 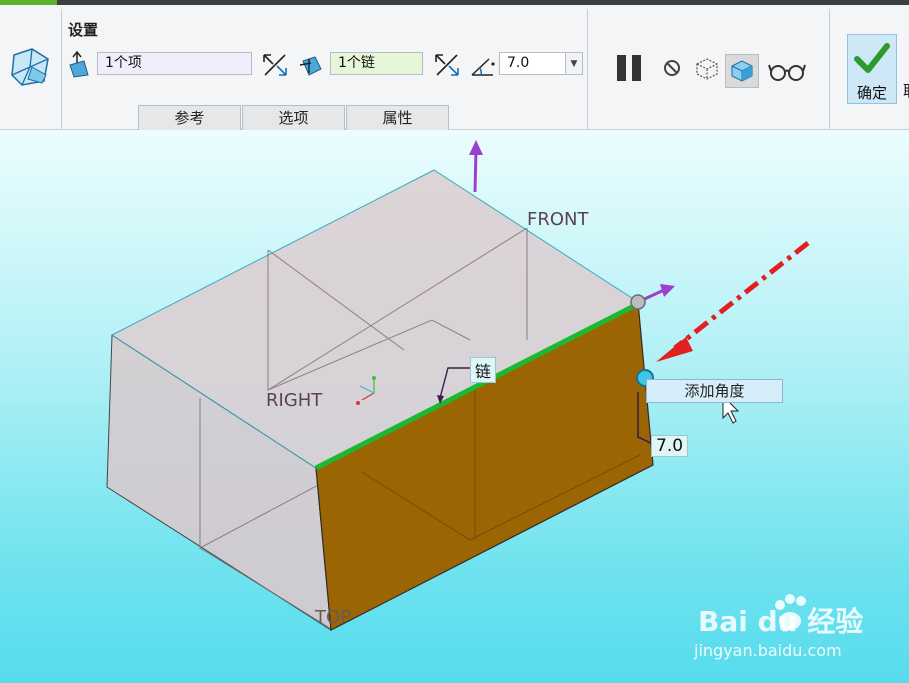 What do you see at coordinates (781, 621) in the screenshot?
I see `watermark-brand: Bai du 经验` at bounding box center [781, 621].